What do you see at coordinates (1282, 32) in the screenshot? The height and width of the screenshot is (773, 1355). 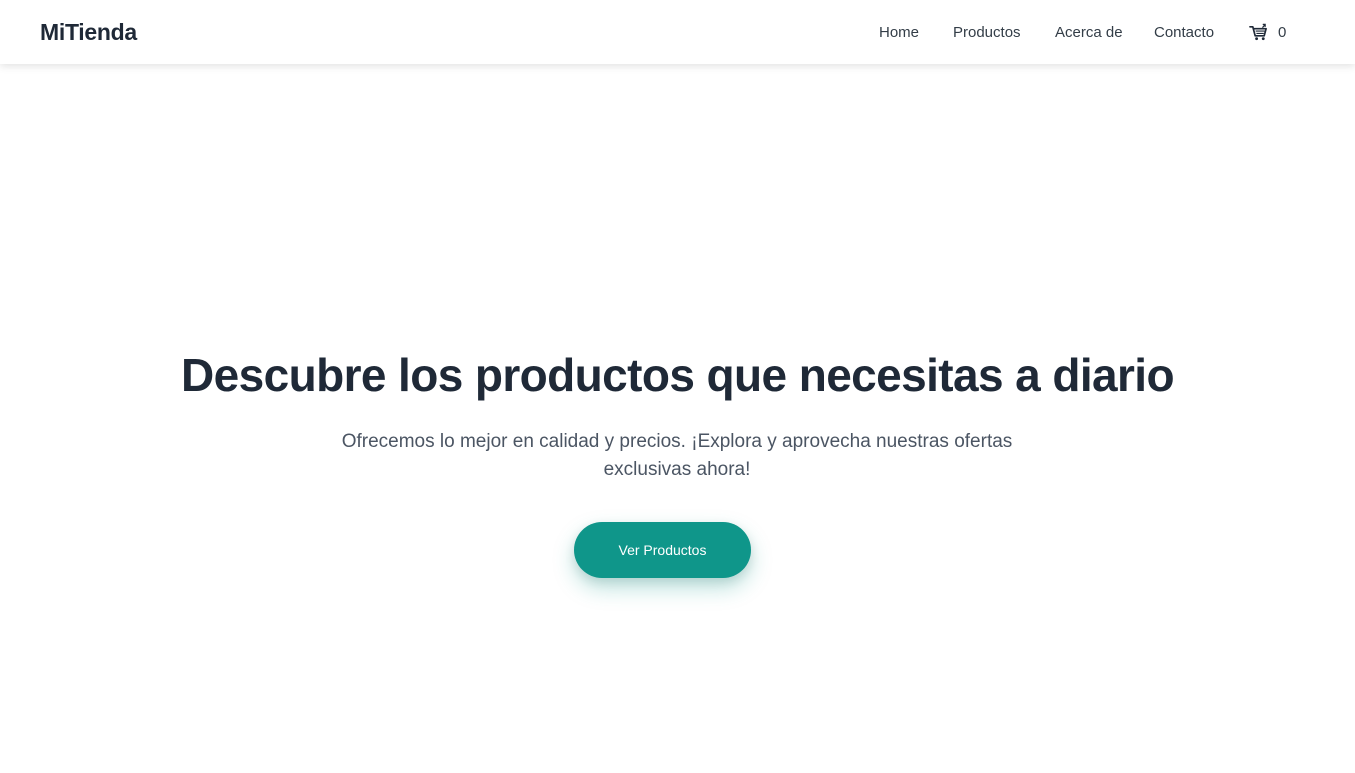 I see `cart-count: 0` at bounding box center [1282, 32].